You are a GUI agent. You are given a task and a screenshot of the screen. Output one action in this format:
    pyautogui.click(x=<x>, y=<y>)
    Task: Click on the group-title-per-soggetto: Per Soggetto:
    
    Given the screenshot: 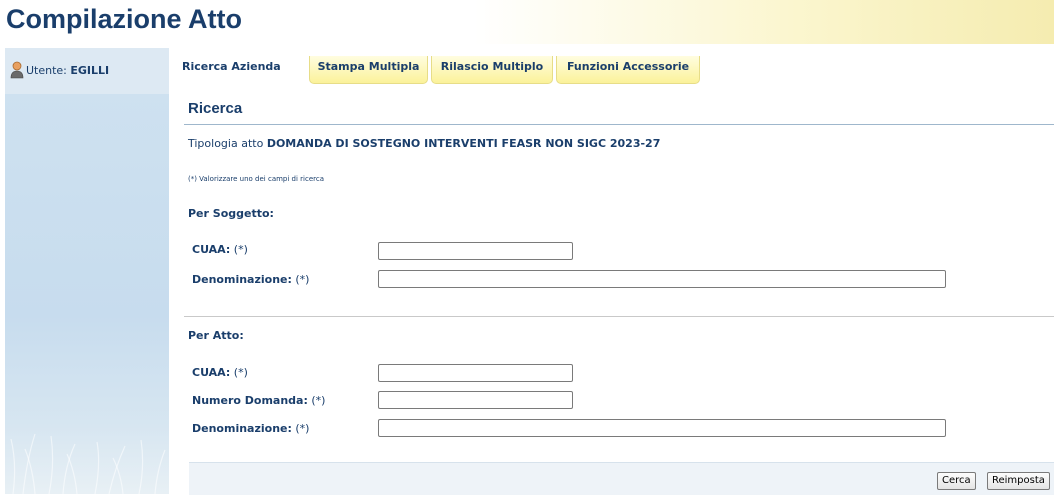 What is the action you would take?
    pyautogui.click(x=231, y=213)
    